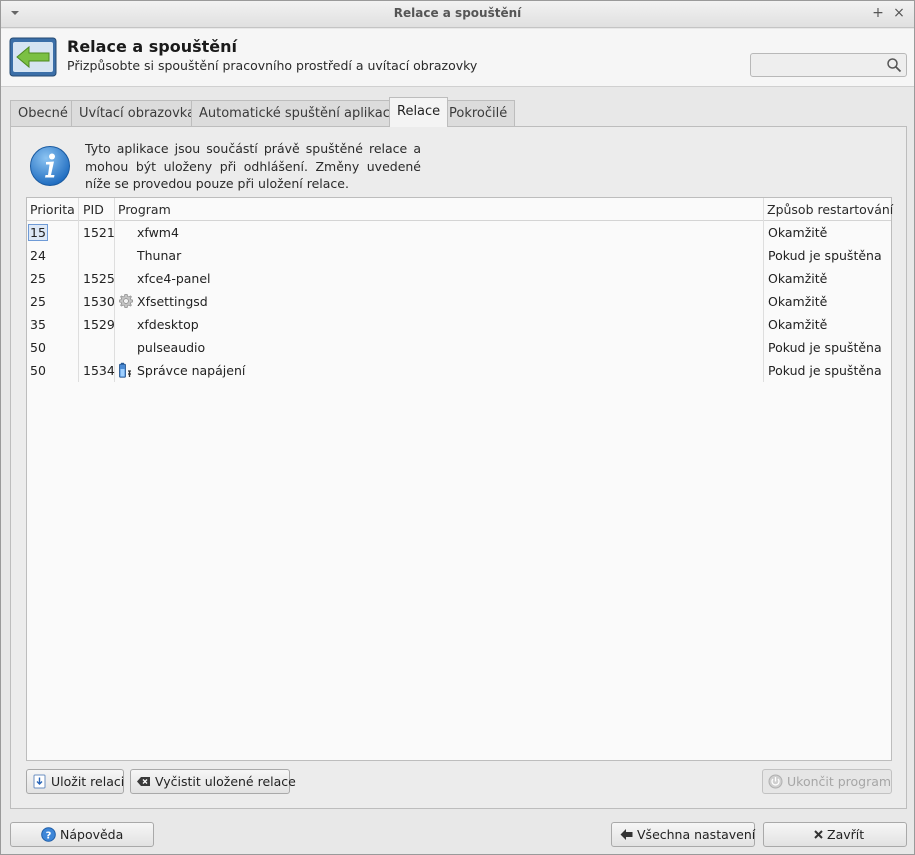  Describe the element at coordinates (174, 278) in the screenshot. I see `cell-program: xfce4-panel` at that location.